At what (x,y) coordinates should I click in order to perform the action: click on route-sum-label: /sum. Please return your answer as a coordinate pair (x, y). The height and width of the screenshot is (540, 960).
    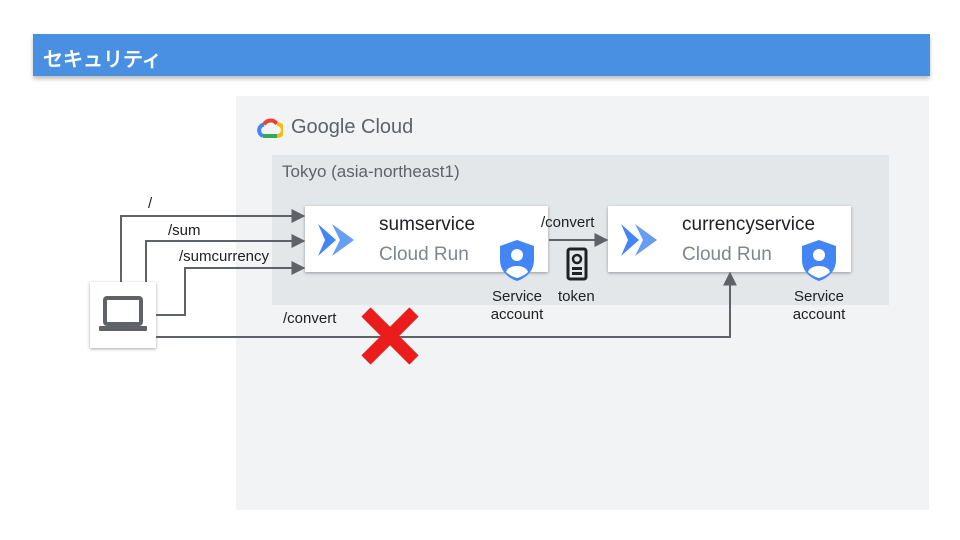
    Looking at the image, I should click on (184, 230).